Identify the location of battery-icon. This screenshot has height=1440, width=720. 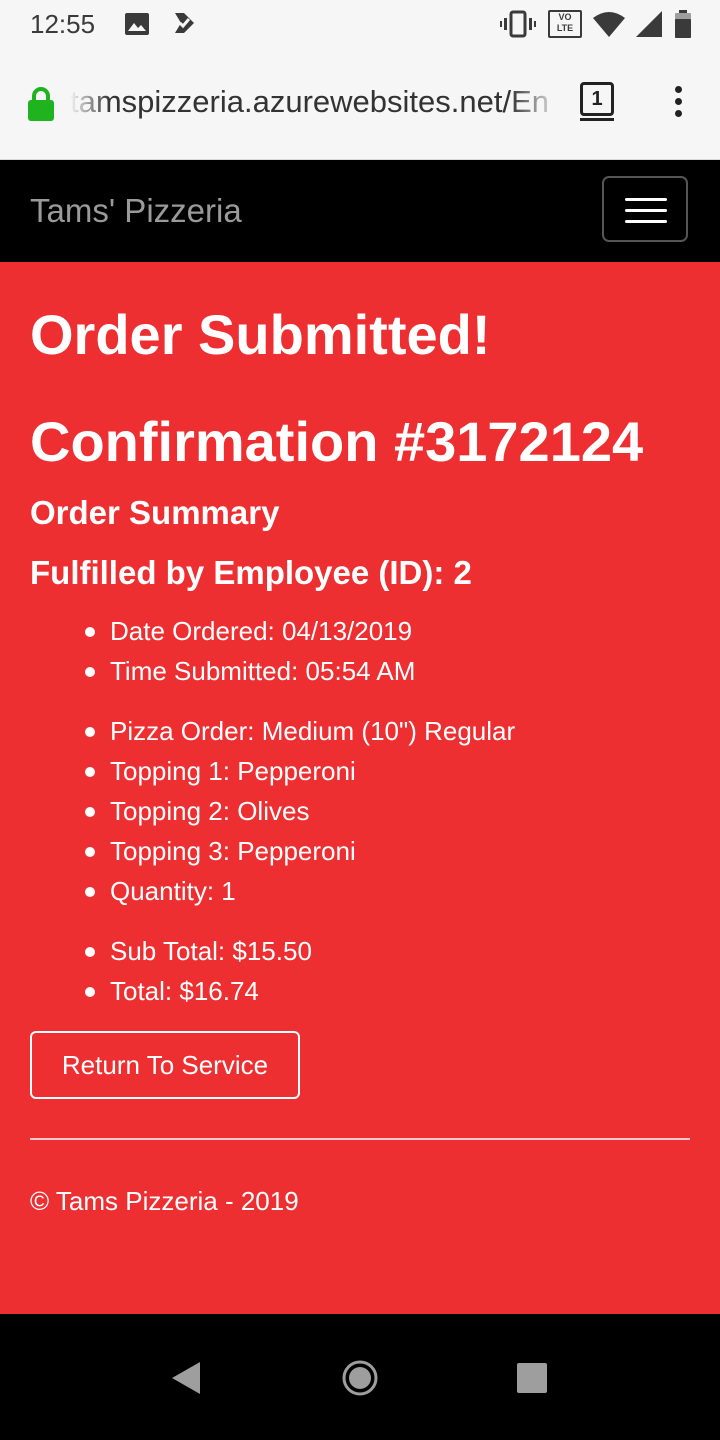
(683, 24).